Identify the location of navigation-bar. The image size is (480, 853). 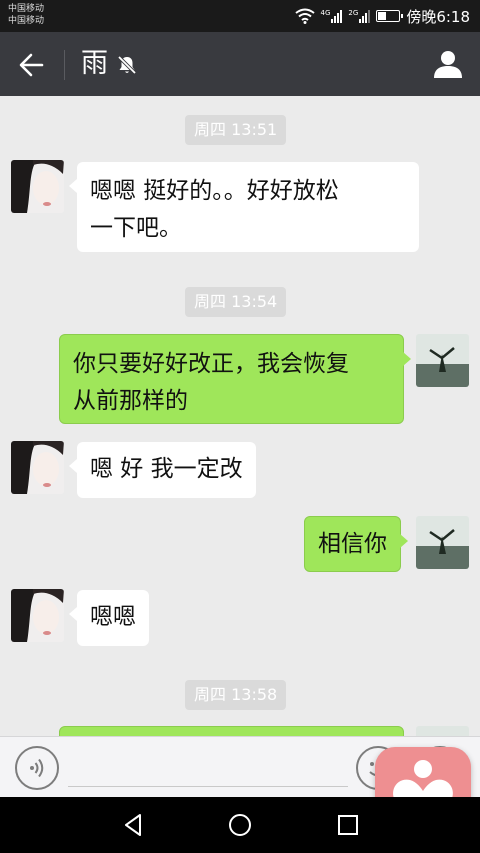
(240, 825).